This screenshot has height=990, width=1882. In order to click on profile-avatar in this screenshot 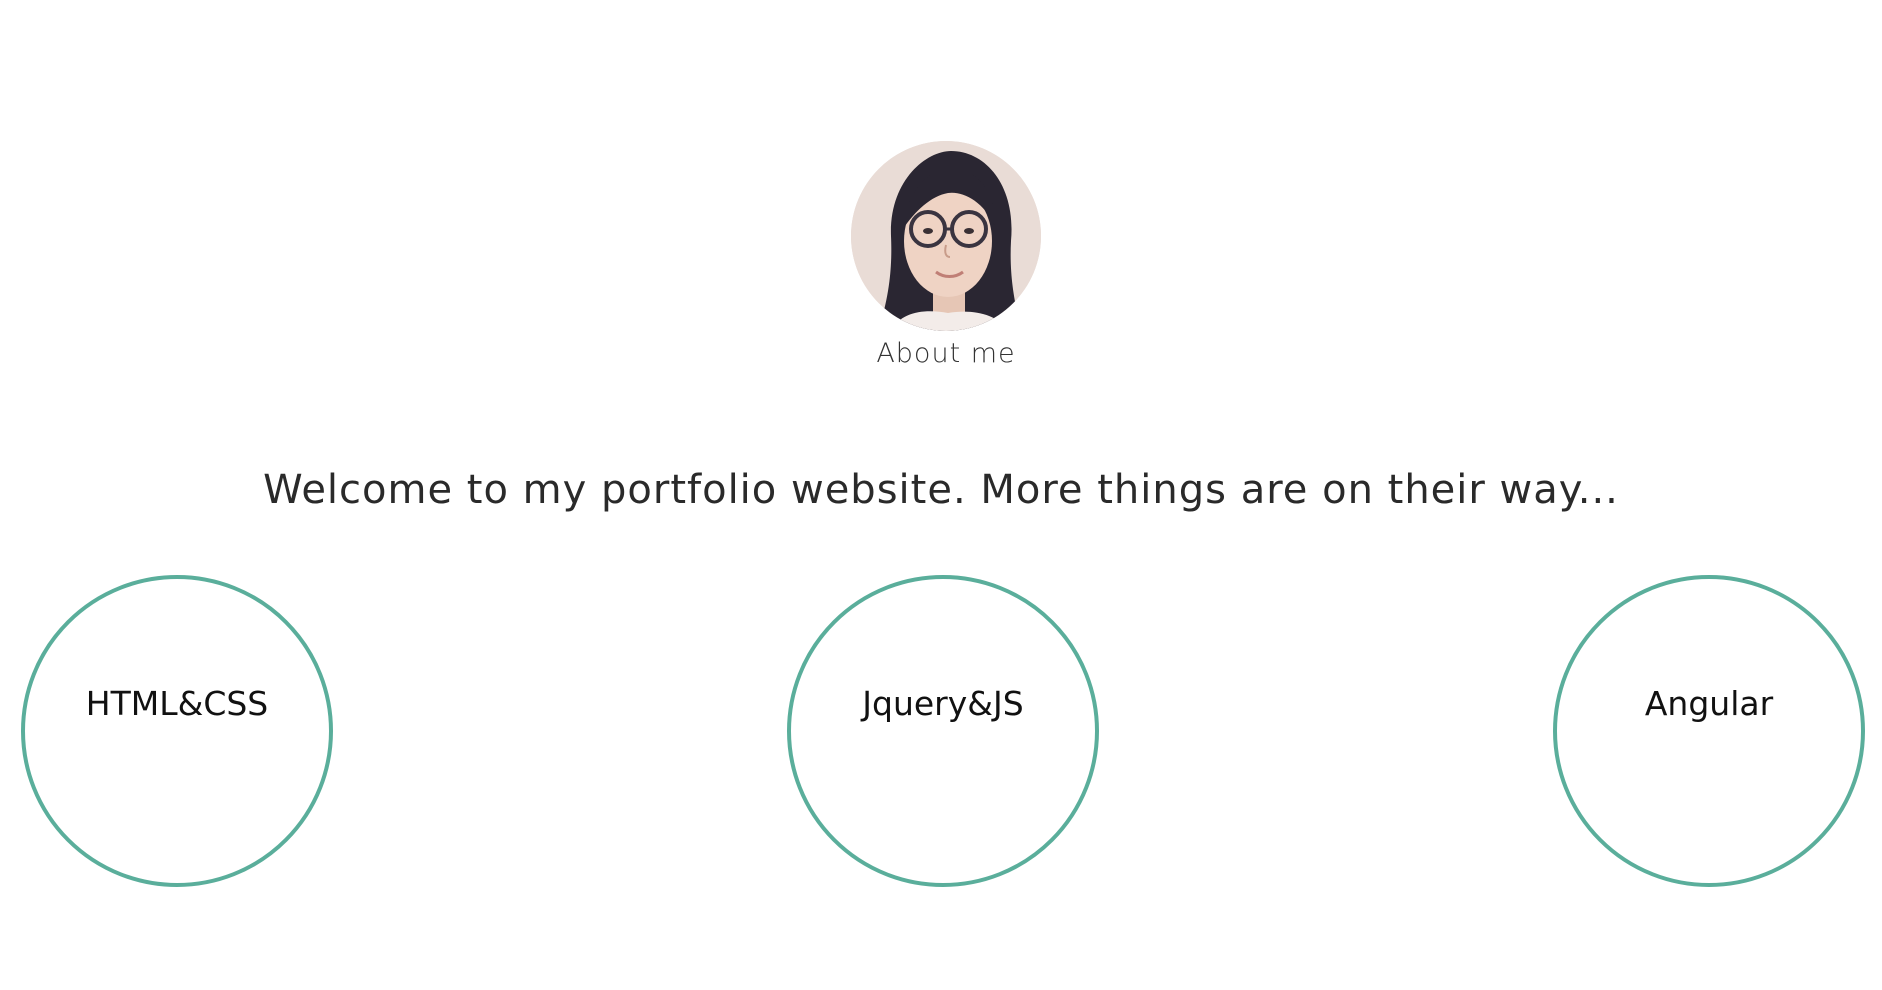, I will do `click(946, 236)`.